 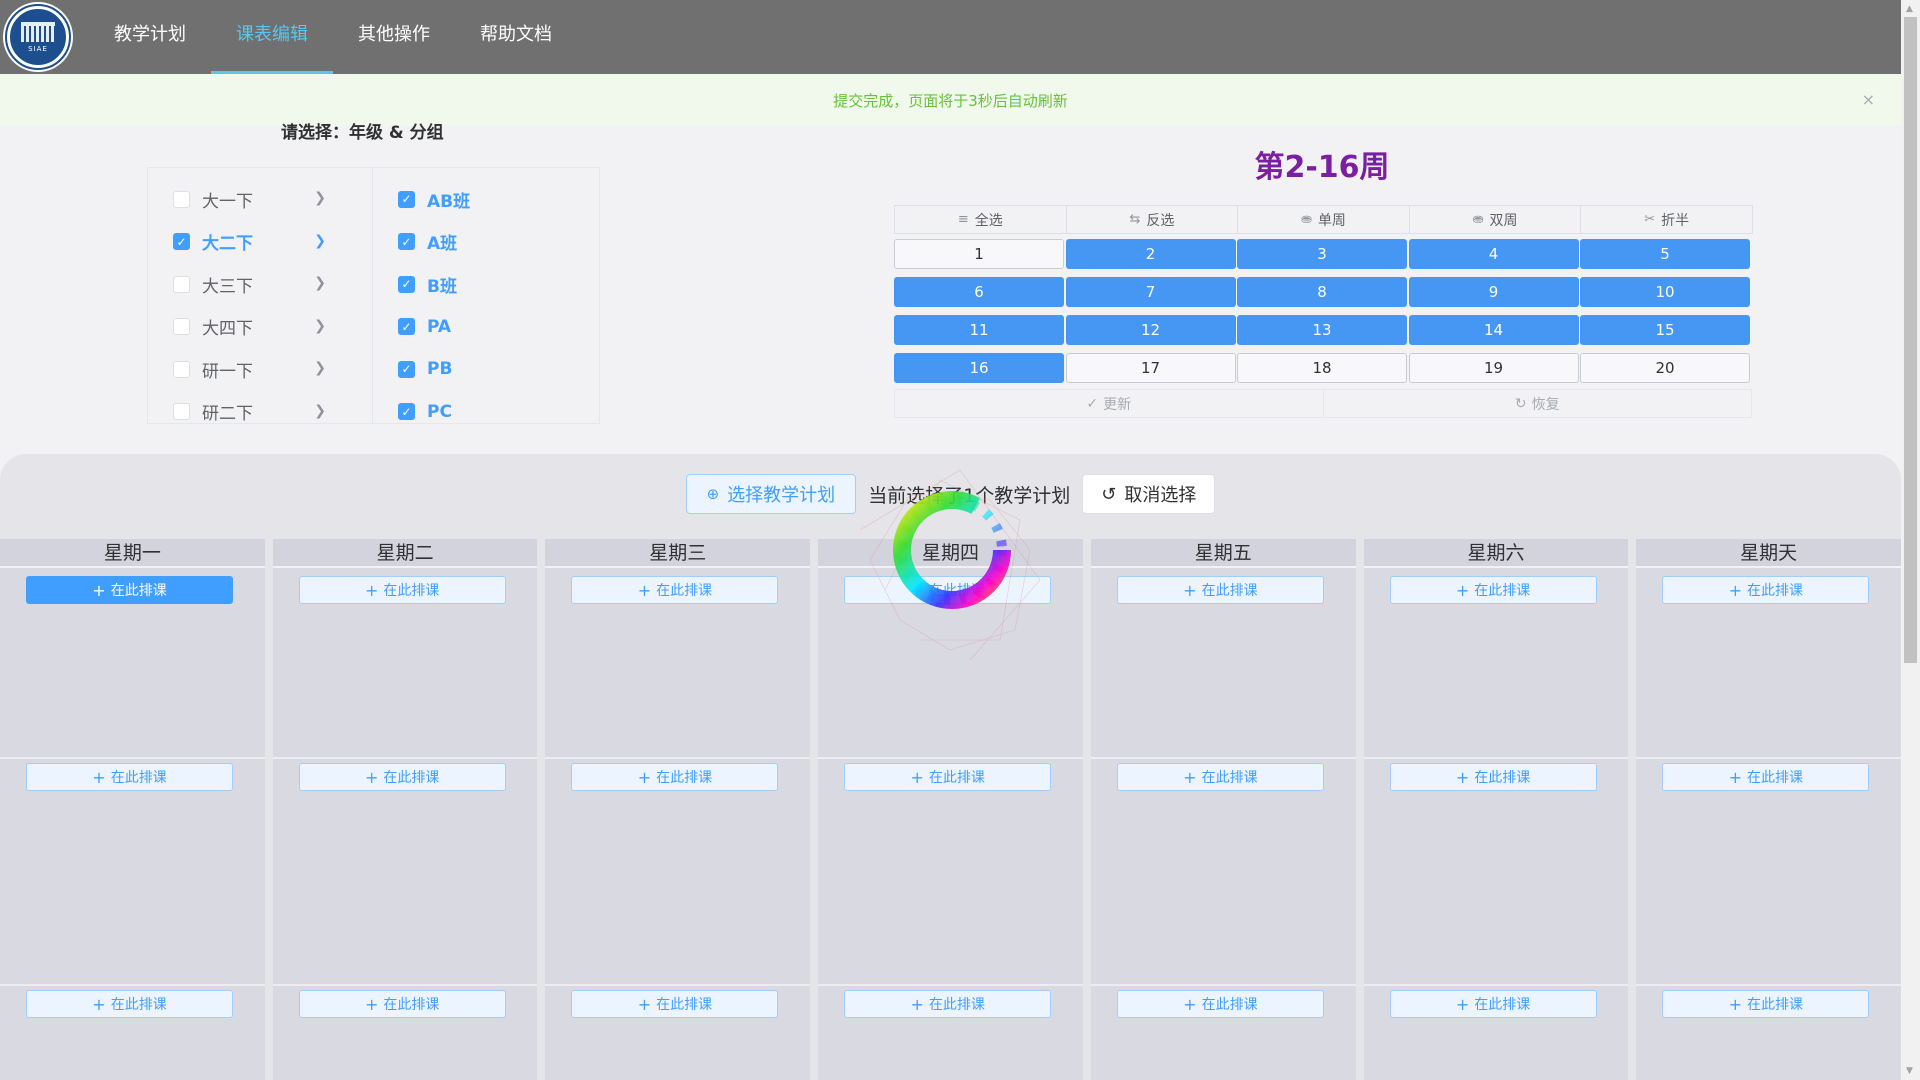 I want to click on week-button: 15, so click(x=1665, y=330).